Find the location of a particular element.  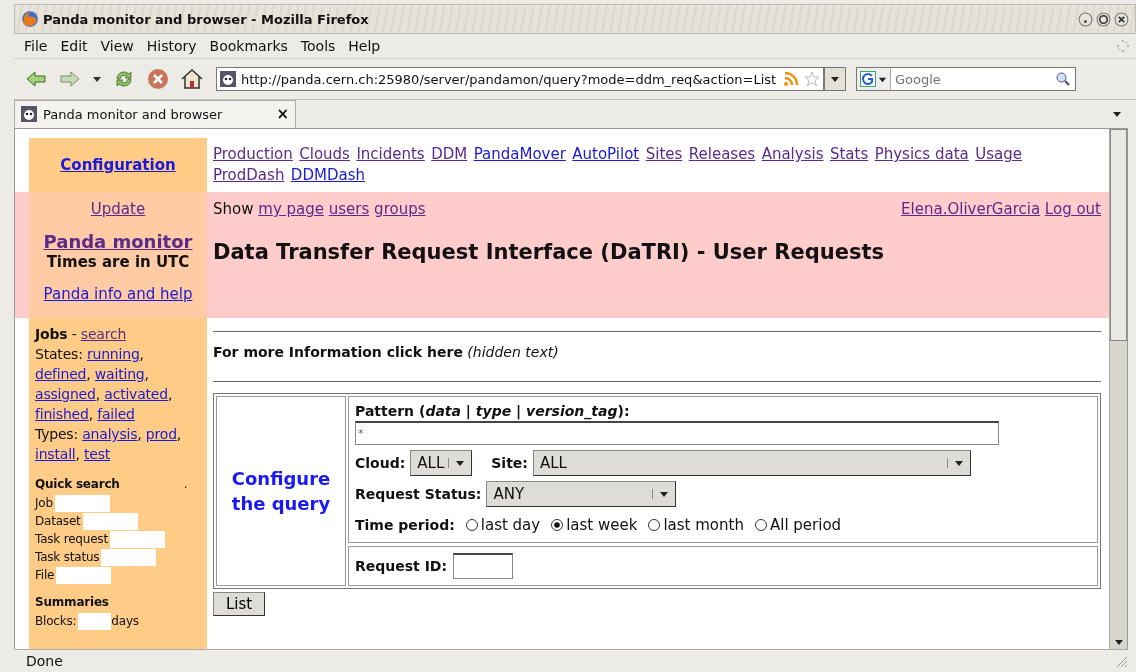

state-link: assigned is located at coordinates (65, 394).